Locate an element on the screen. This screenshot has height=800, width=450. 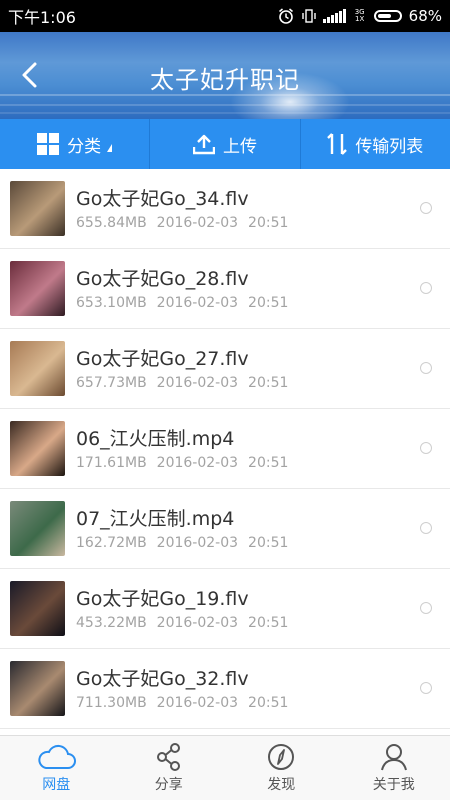
file-size: 653.10MB is located at coordinates (111, 302).